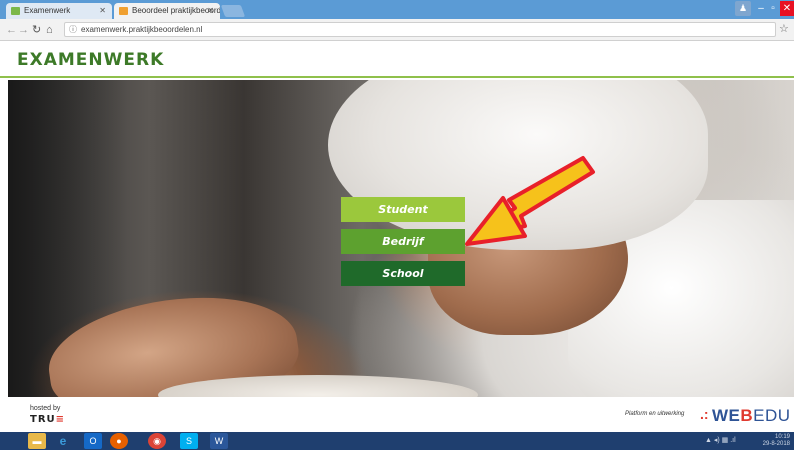  What do you see at coordinates (397, 77) in the screenshot?
I see `header-divider` at bounding box center [397, 77].